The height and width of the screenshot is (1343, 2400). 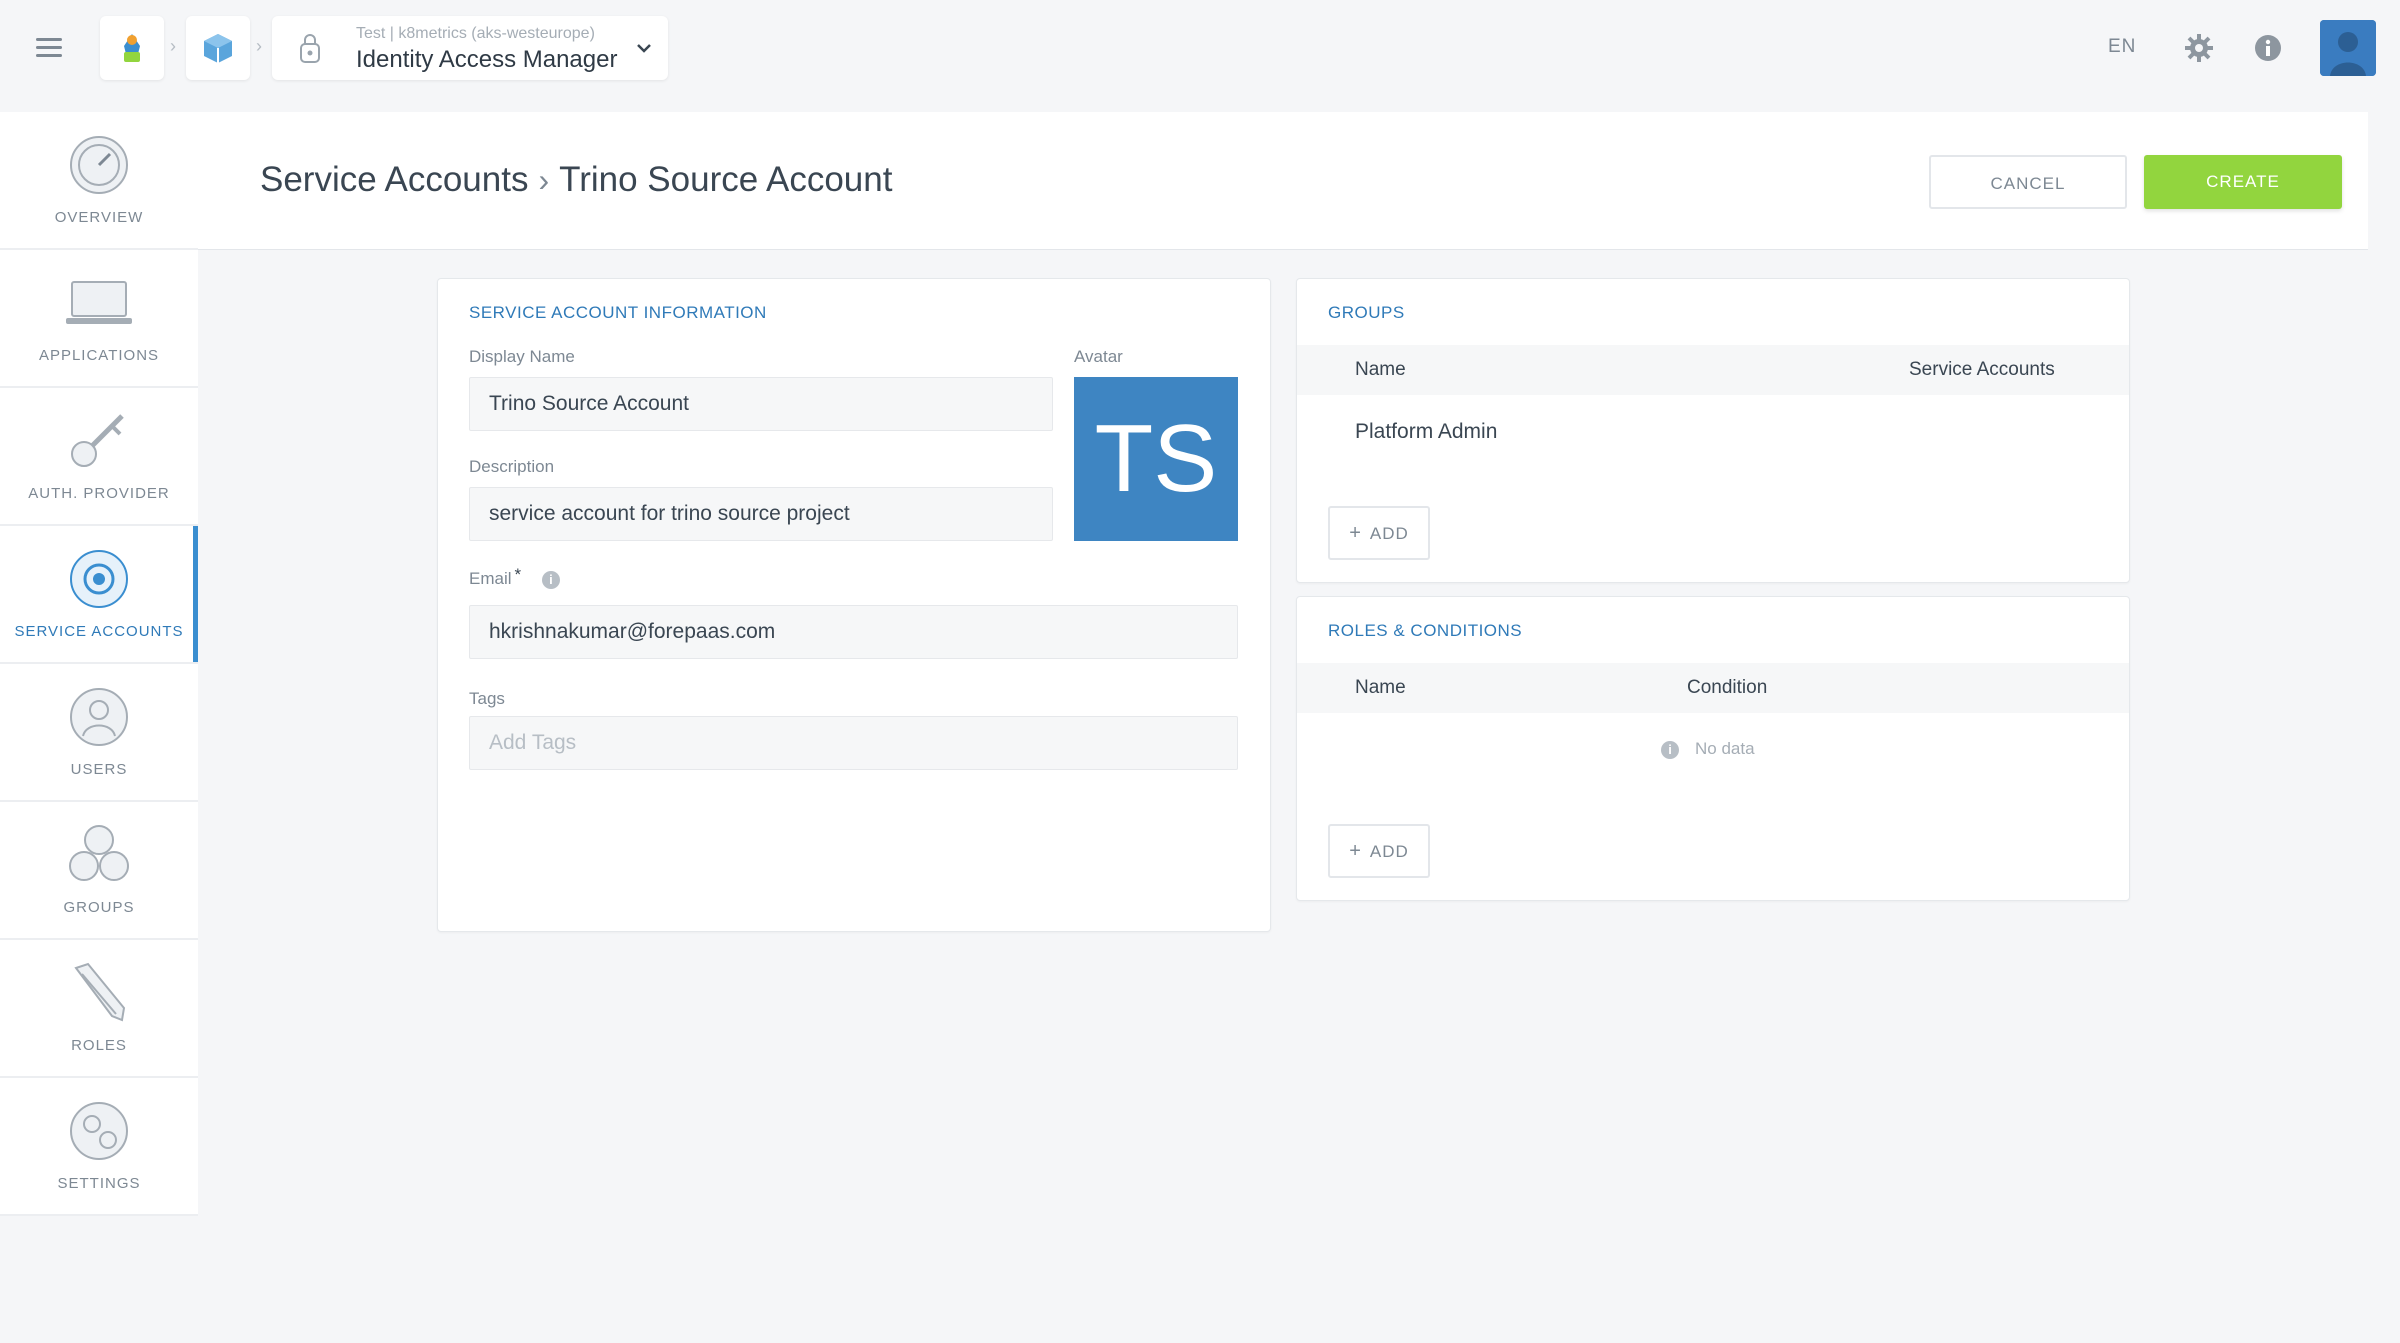 I want to click on app-subtitle: Test | k8metrics (aks-westeurope), so click(x=475, y=33).